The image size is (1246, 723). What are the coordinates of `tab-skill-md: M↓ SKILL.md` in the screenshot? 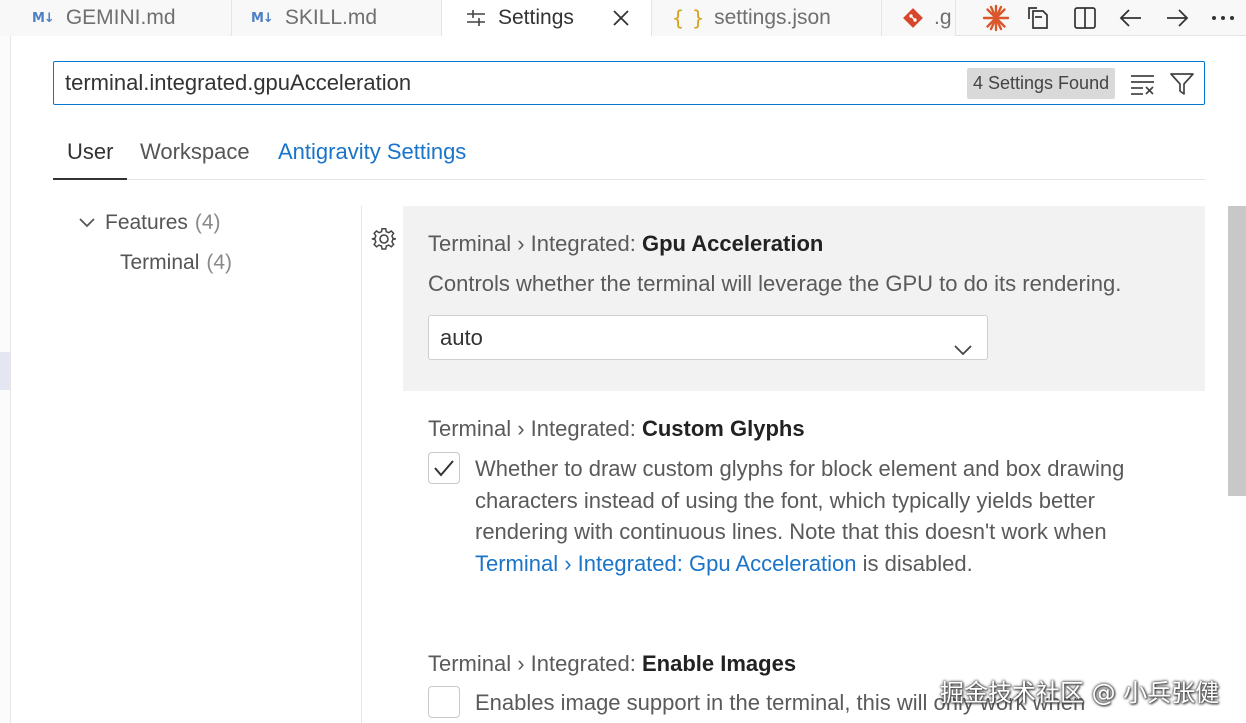 It's located at (337, 18).